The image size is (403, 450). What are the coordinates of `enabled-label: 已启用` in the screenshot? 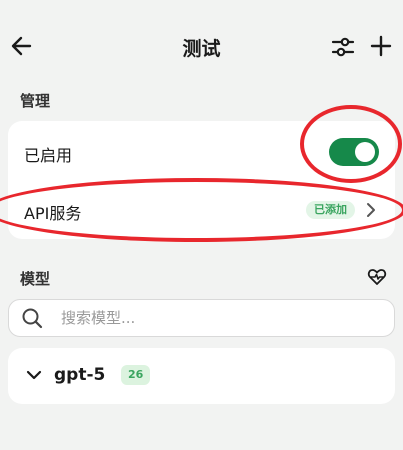 It's located at (48, 155).